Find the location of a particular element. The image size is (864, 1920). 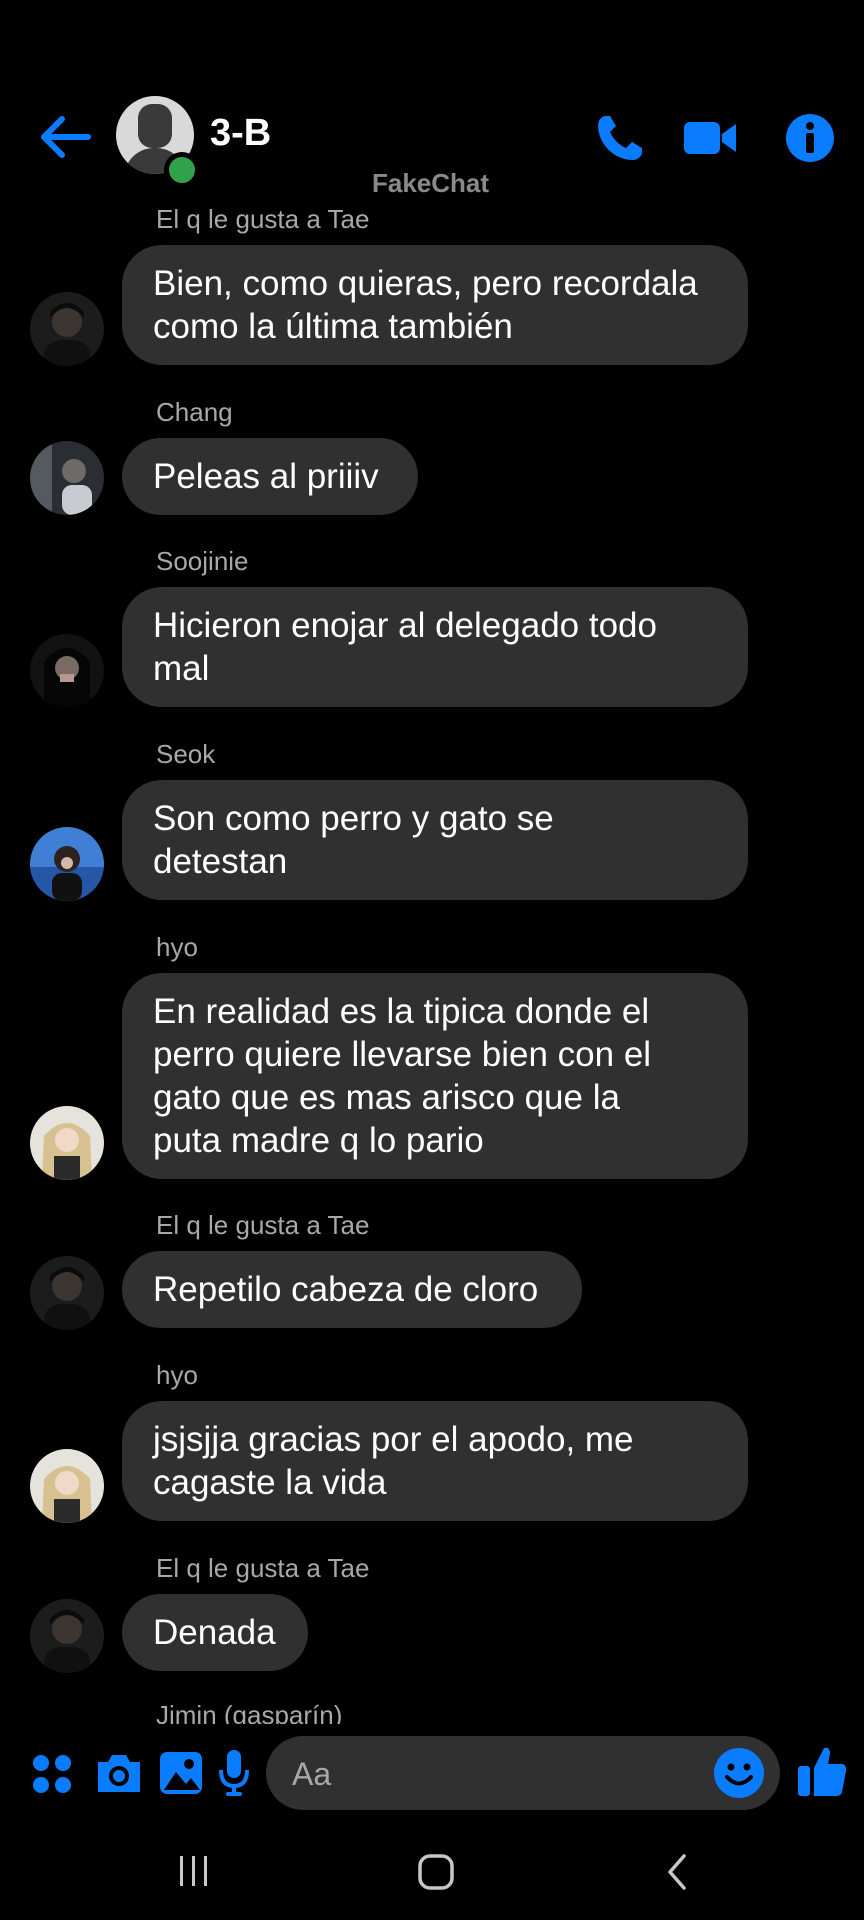

message-bubble: Denada is located at coordinates (215, 1632).